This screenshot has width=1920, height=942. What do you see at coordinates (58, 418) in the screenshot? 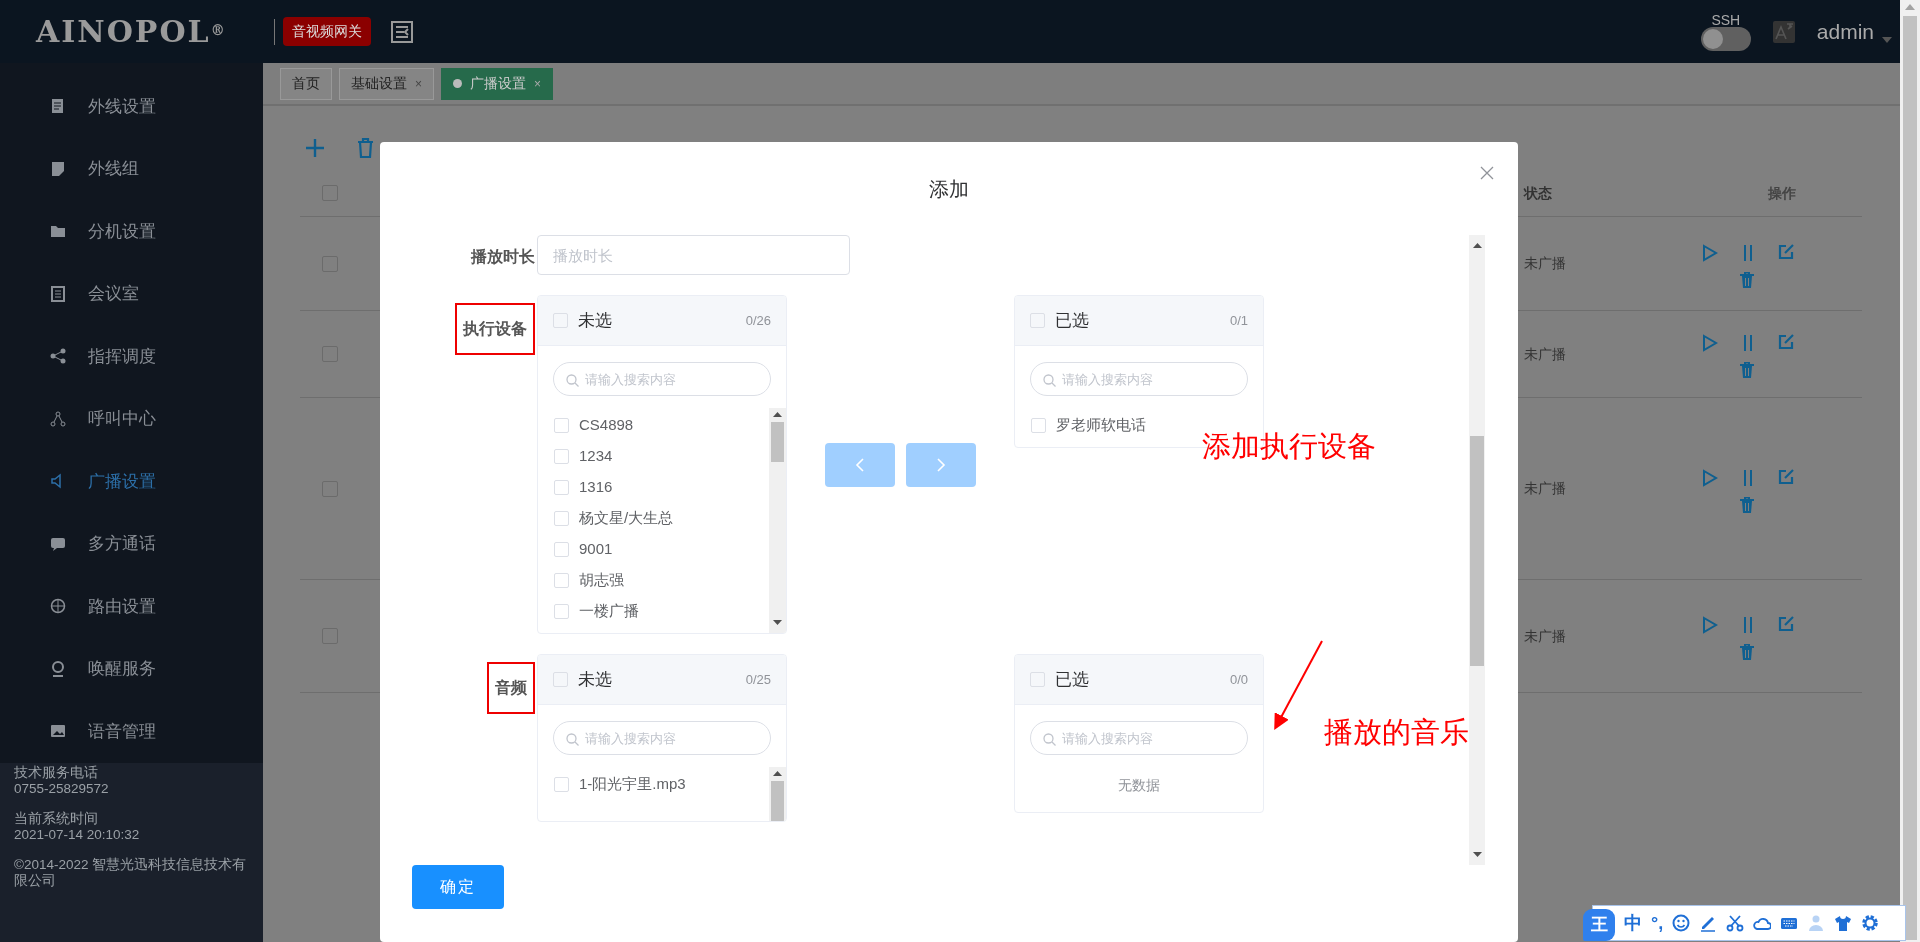
I see `share-icon` at bounding box center [58, 418].